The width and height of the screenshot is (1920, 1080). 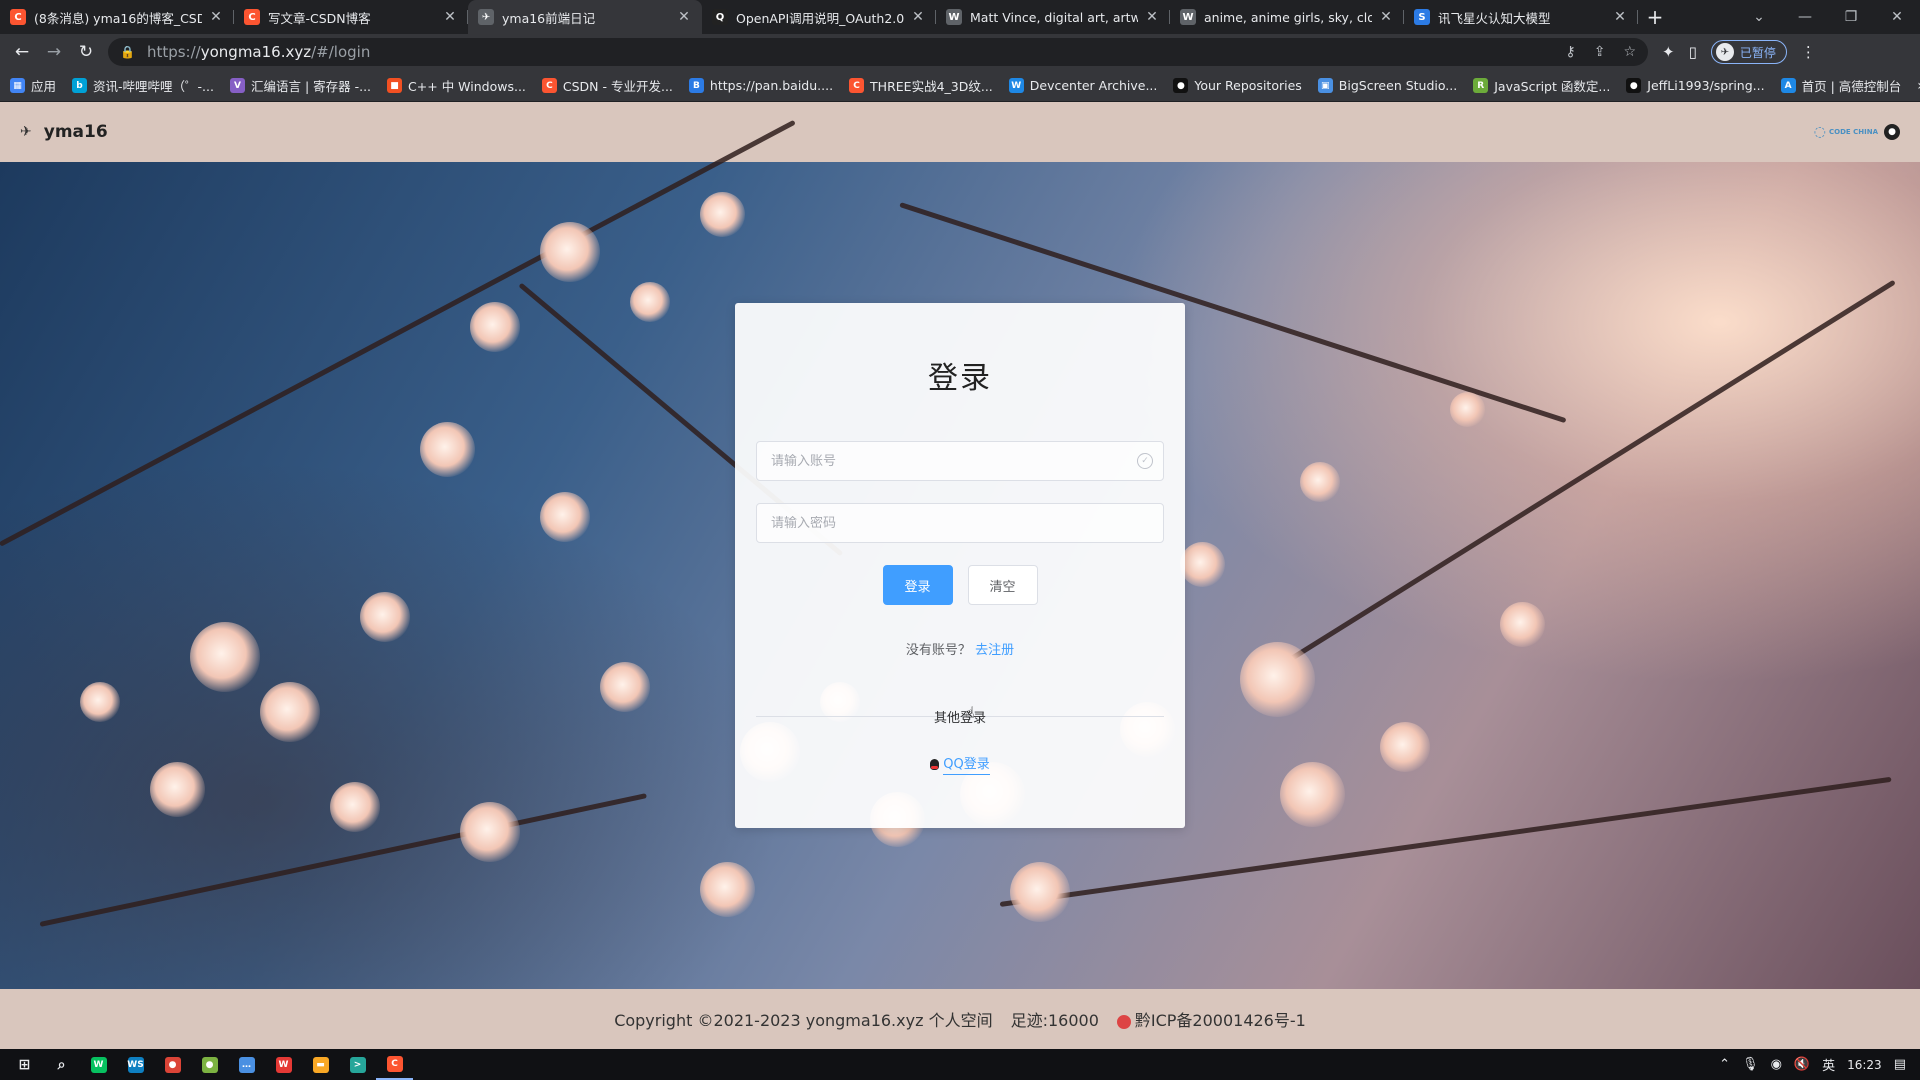 I want to click on code-china-icon: ◌ CODE CHINA, so click(x=1846, y=132).